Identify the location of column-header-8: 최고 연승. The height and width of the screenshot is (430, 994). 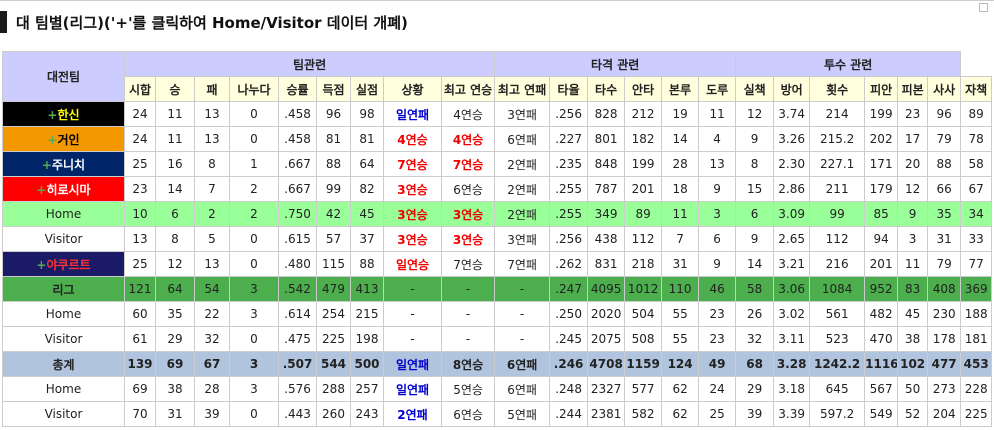
(468, 89).